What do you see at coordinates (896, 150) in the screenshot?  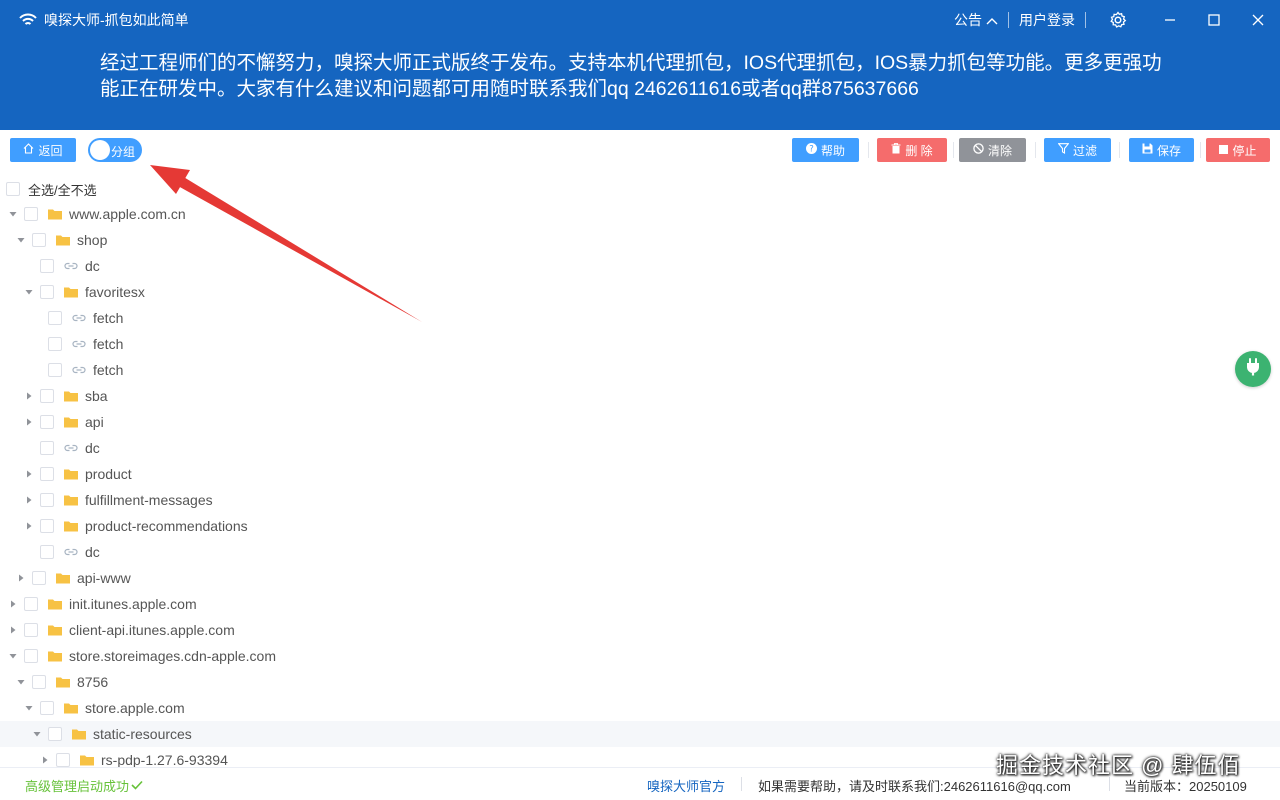 I see `trash-icon` at bounding box center [896, 150].